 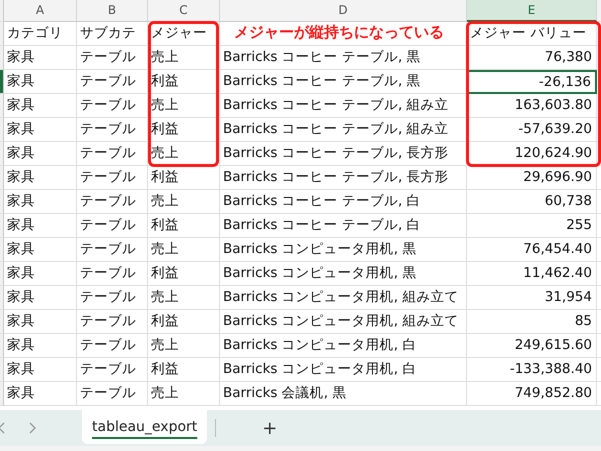 What do you see at coordinates (532, 106) in the screenshot?
I see `table-cell: 163,603.80` at bounding box center [532, 106].